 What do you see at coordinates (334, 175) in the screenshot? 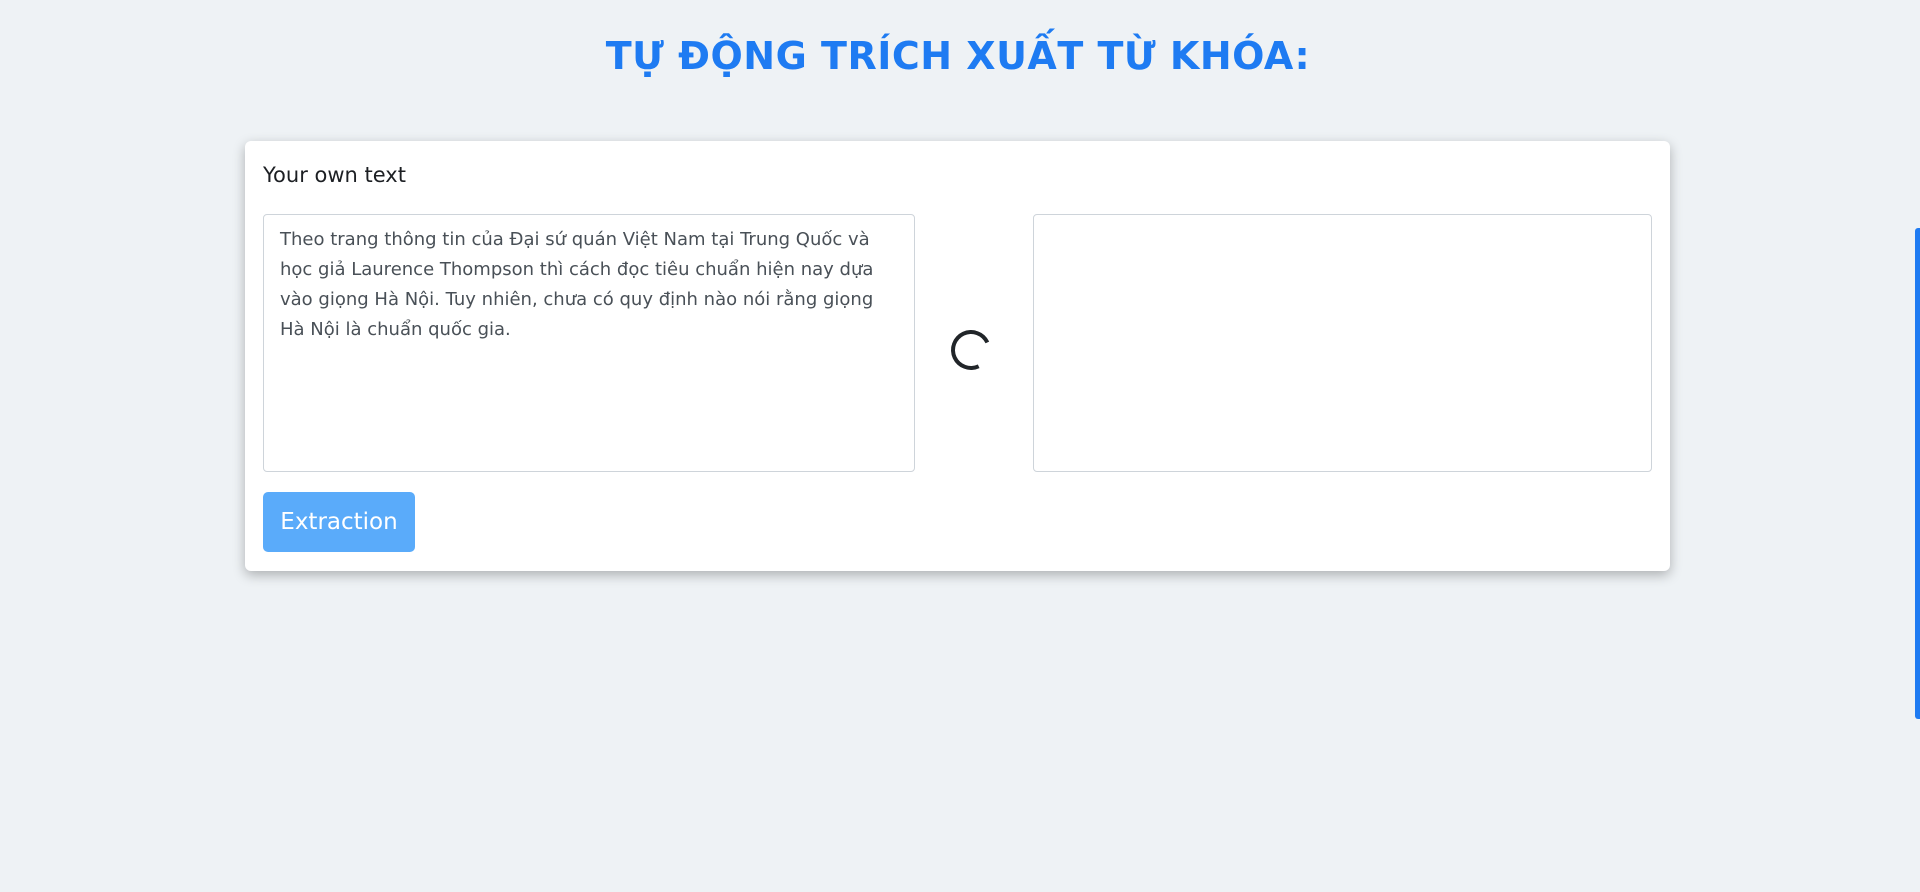
I see `card-header: Your own text` at bounding box center [334, 175].